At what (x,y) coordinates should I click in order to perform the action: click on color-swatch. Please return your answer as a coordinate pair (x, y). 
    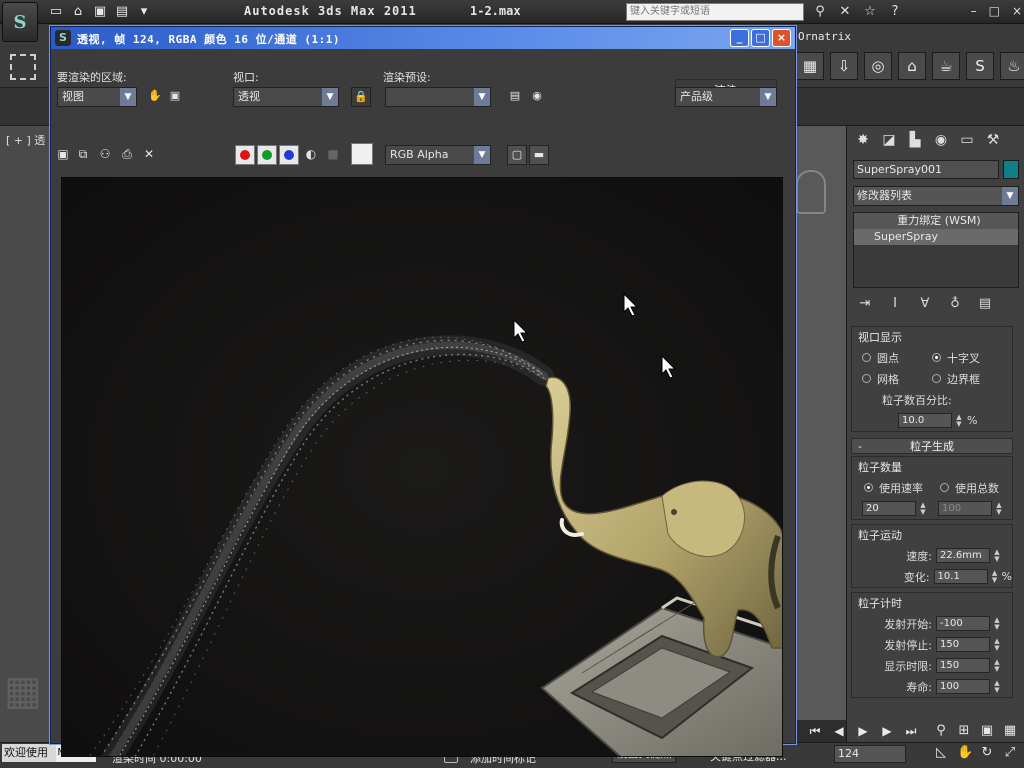
    Looking at the image, I should click on (362, 154).